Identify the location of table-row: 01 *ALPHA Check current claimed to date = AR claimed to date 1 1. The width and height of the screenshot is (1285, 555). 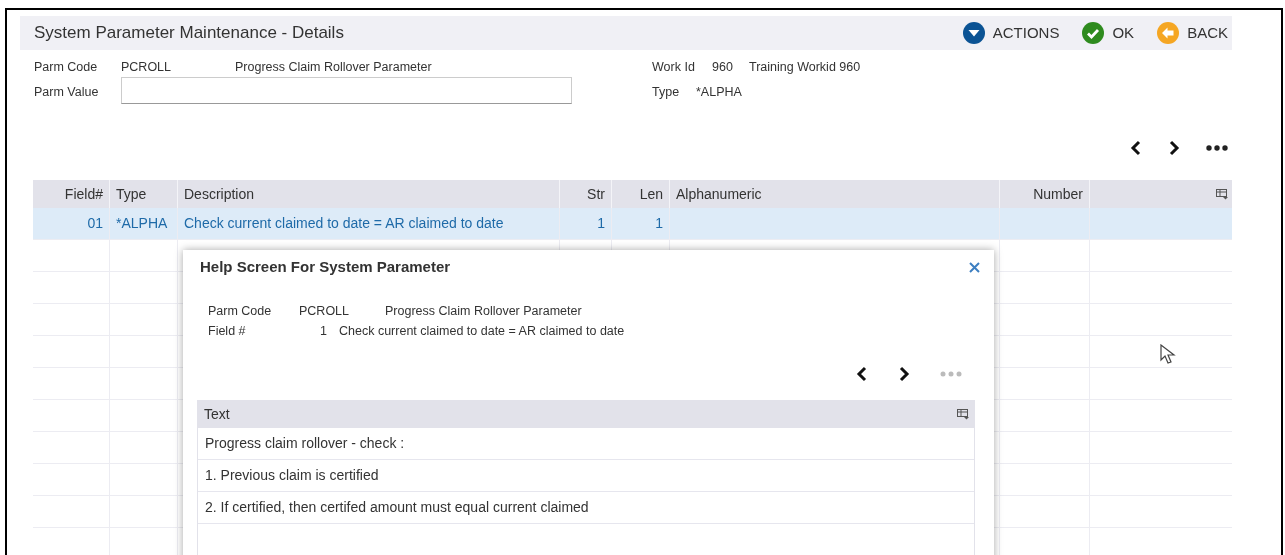
(632, 224).